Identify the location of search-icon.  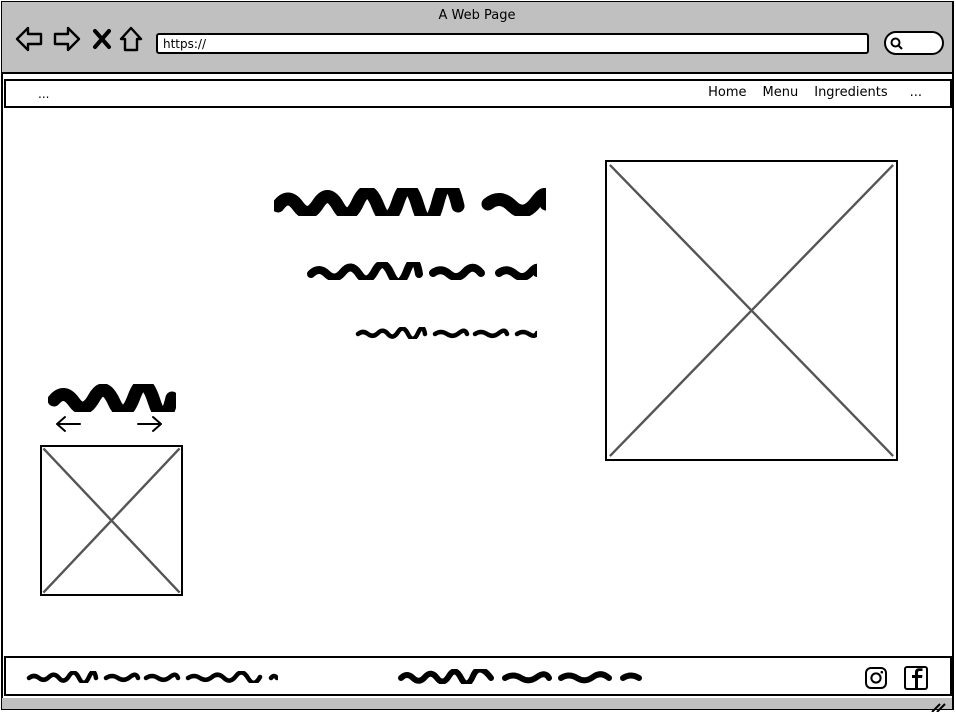
(896, 43).